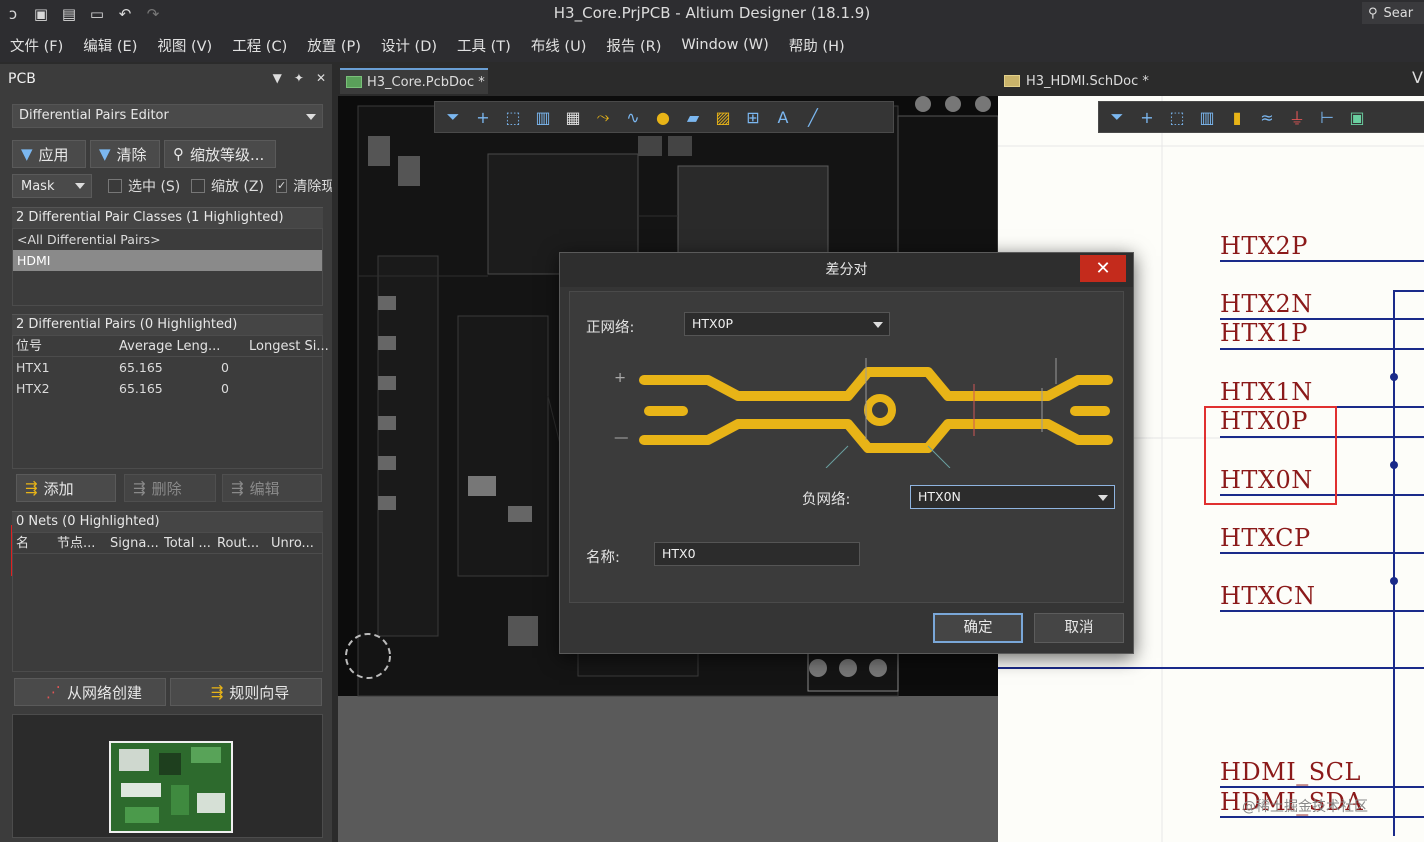  I want to click on name-input: HTX0, so click(757, 554).